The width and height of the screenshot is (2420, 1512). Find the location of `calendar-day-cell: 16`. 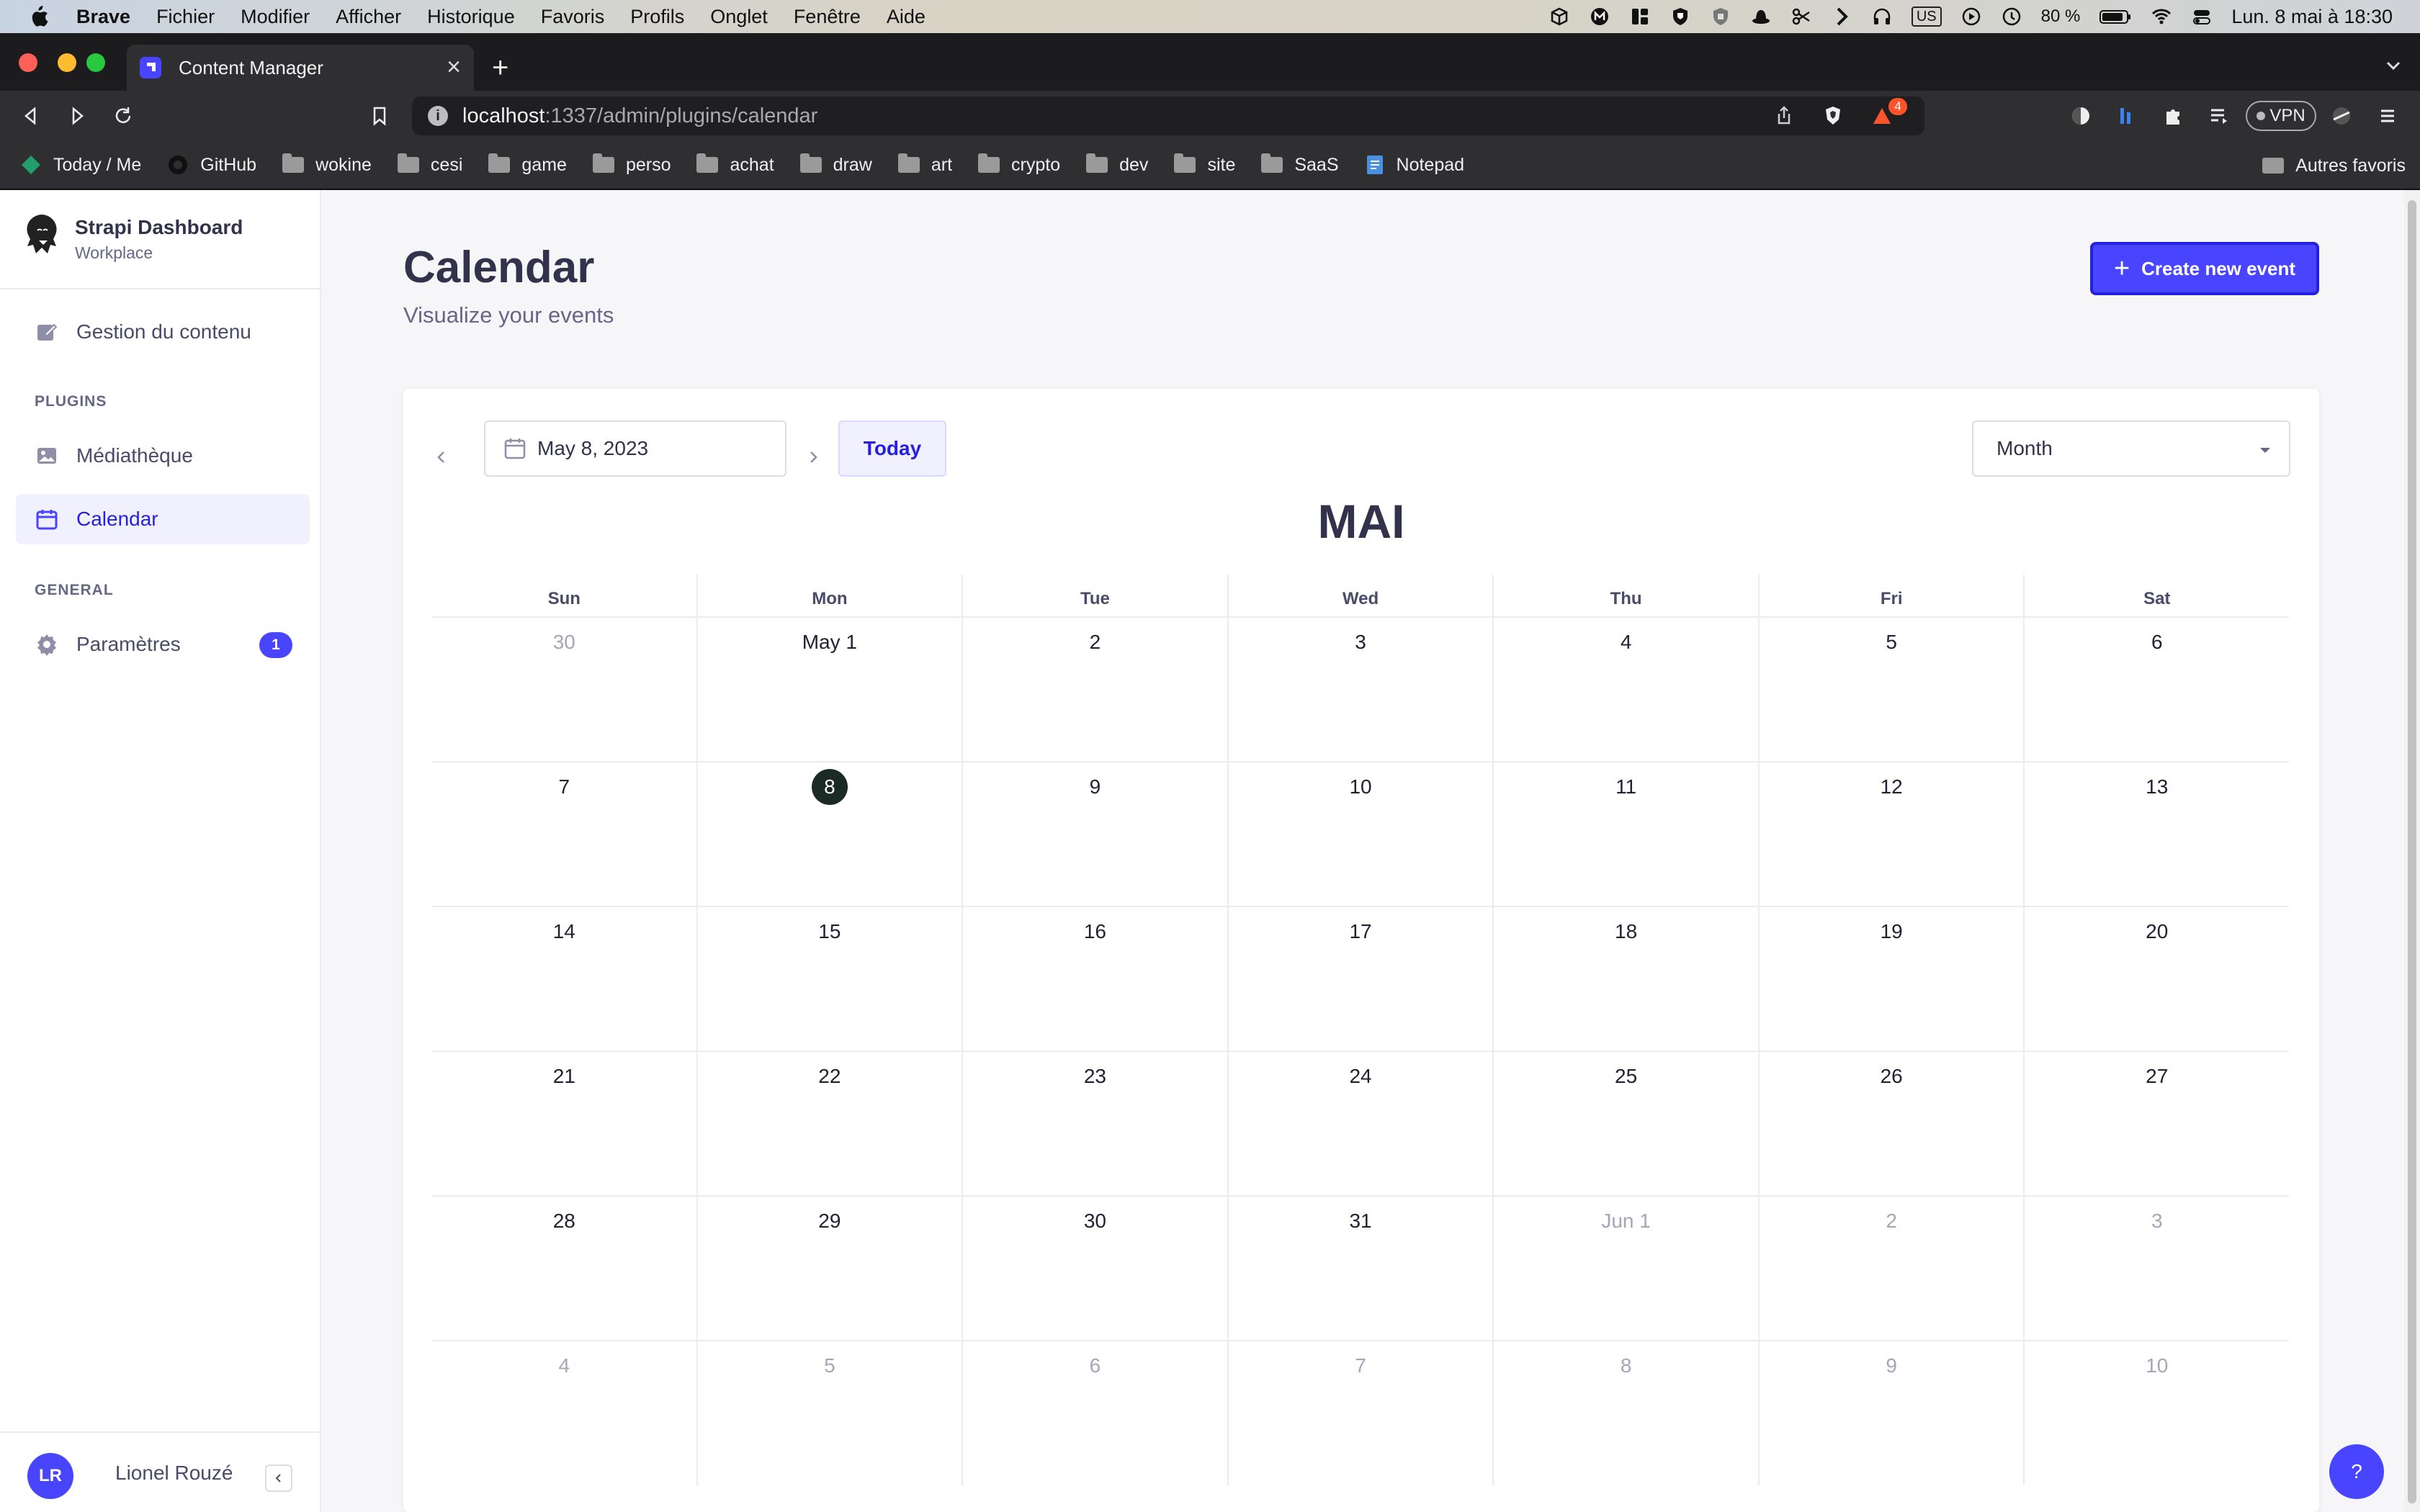

calendar-day-cell: 16 is located at coordinates (1094, 978).